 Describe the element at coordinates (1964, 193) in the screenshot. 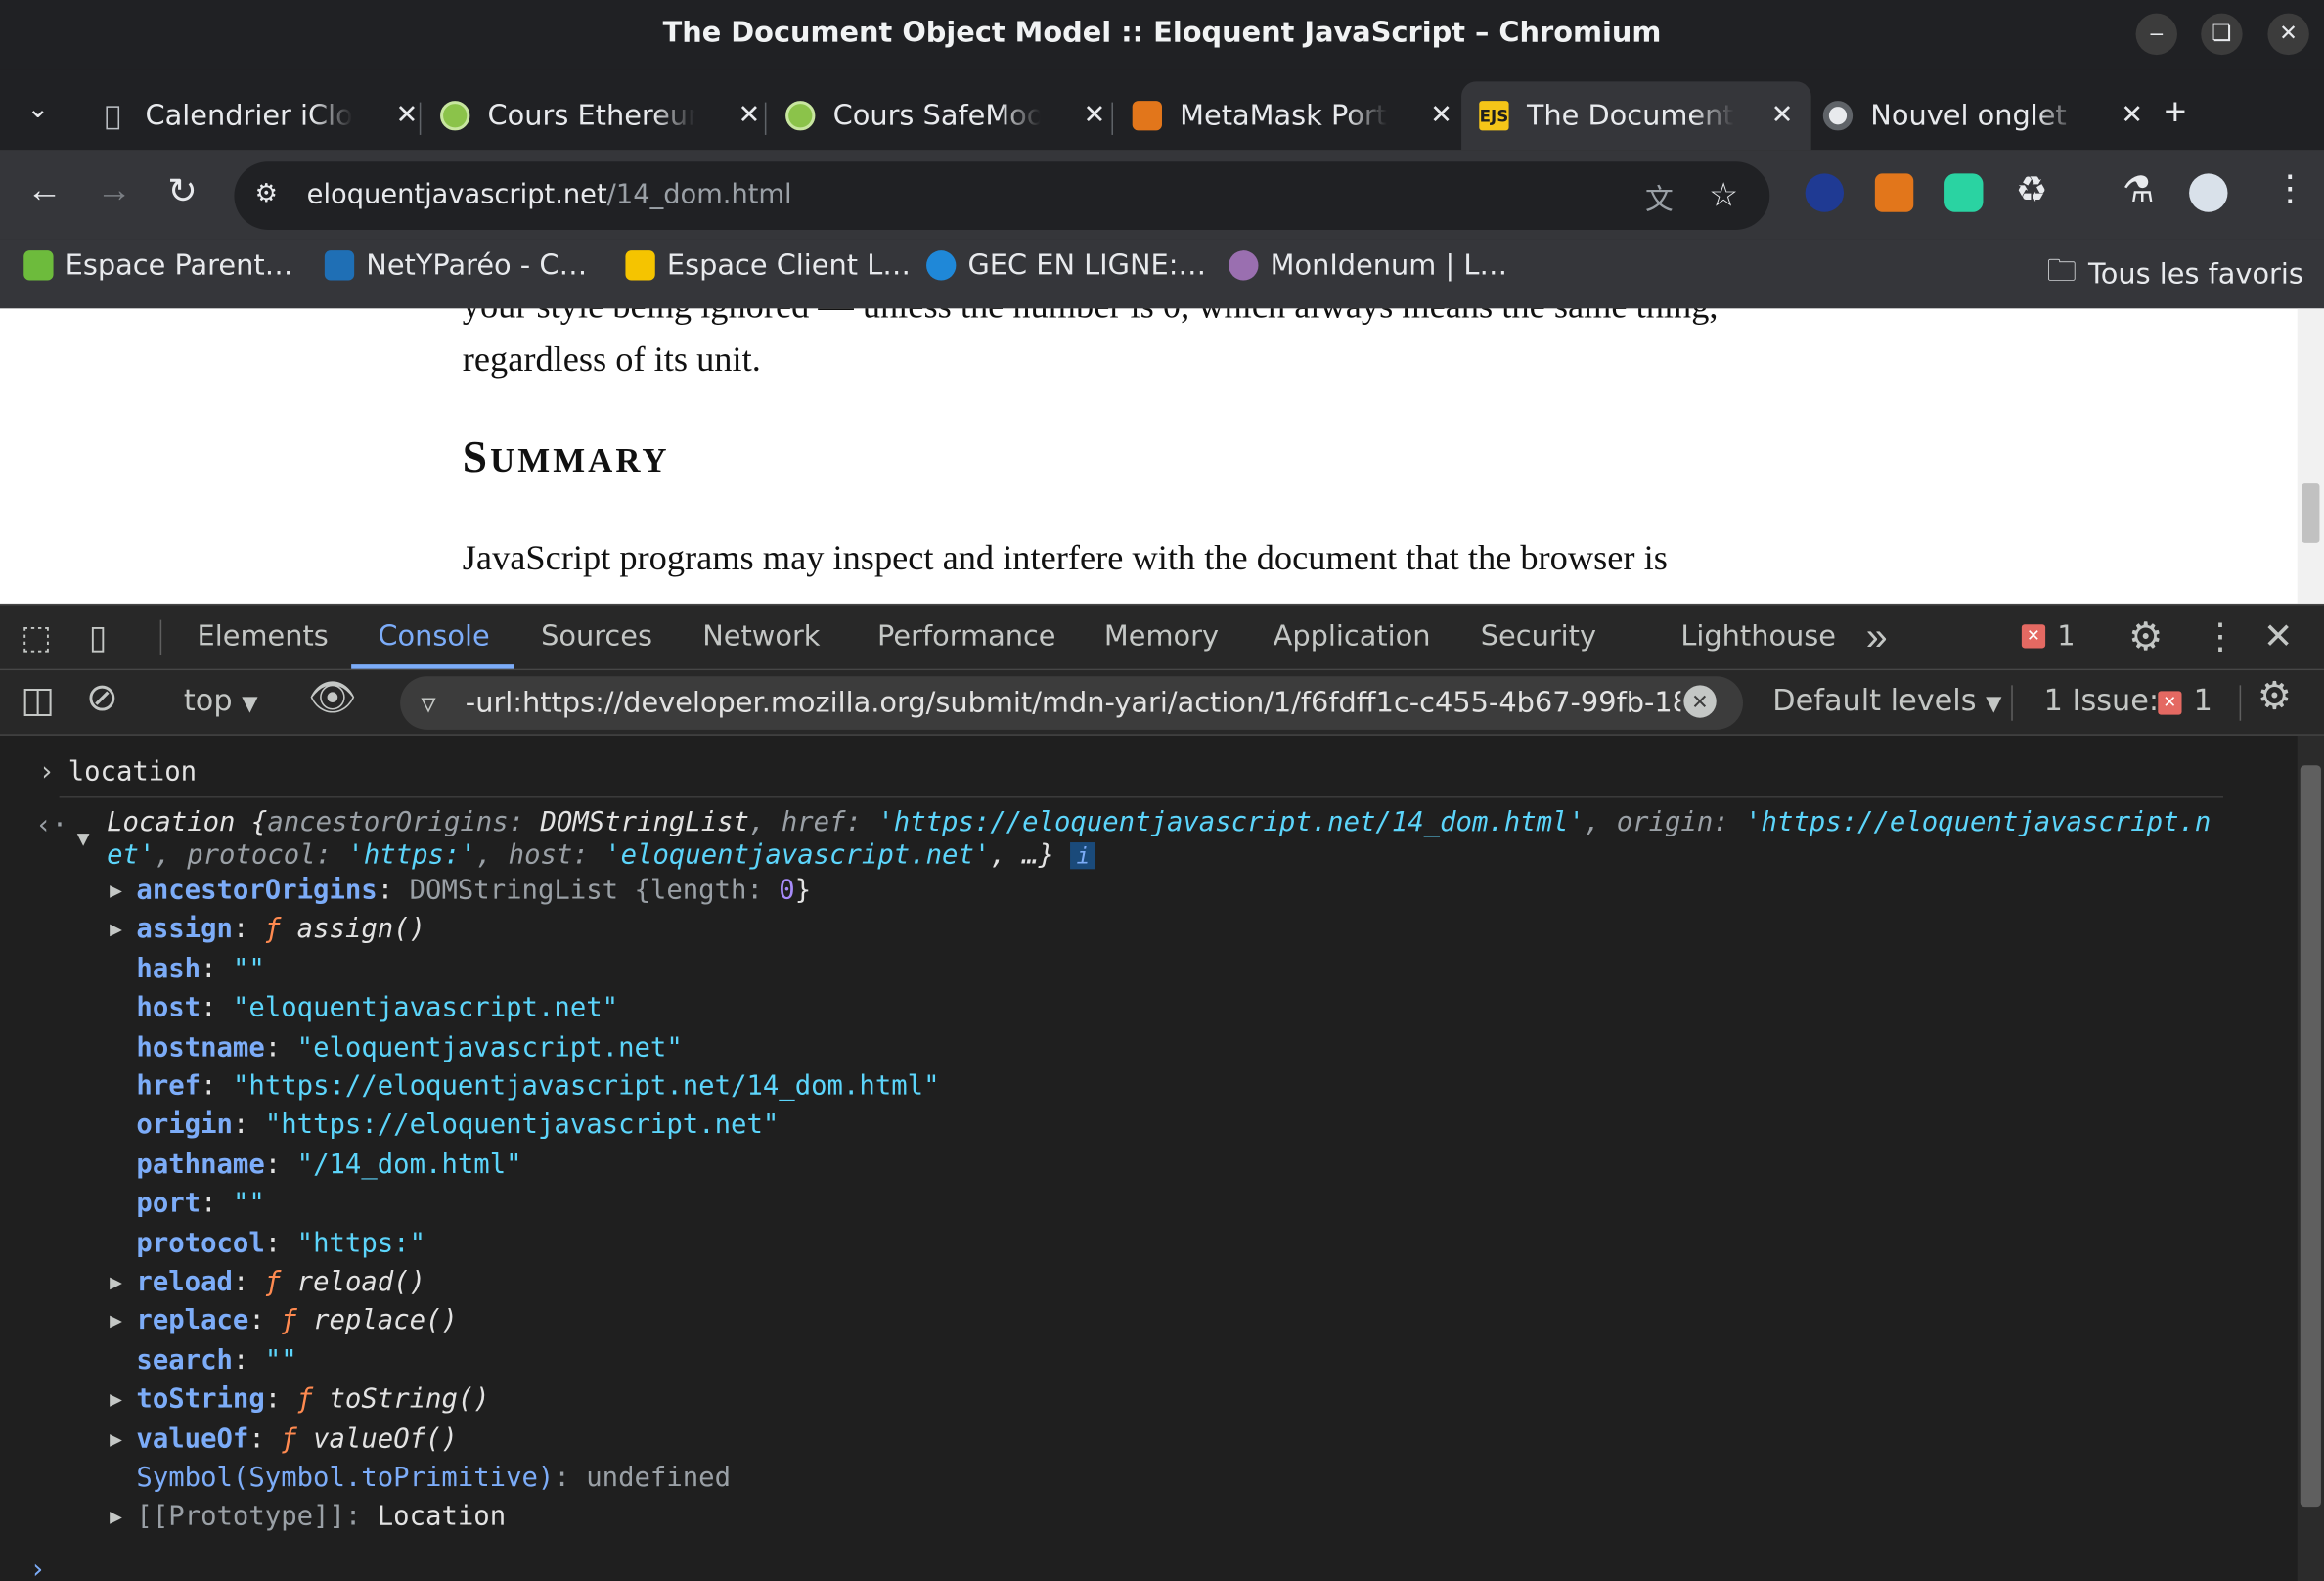

I see `extension-green-icon` at that location.